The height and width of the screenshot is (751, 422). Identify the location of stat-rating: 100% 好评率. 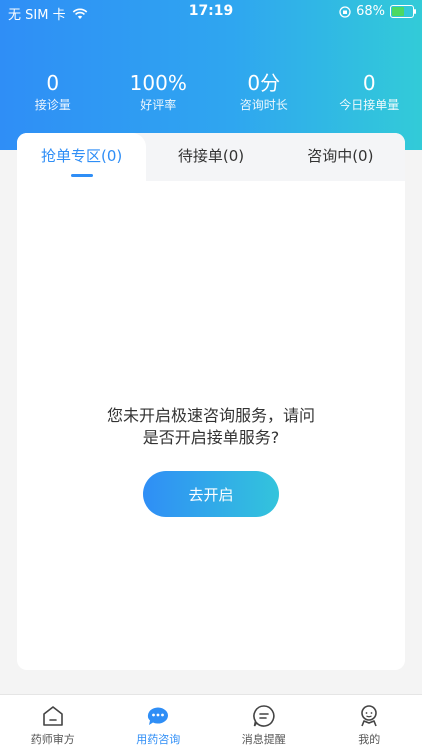
(159, 95).